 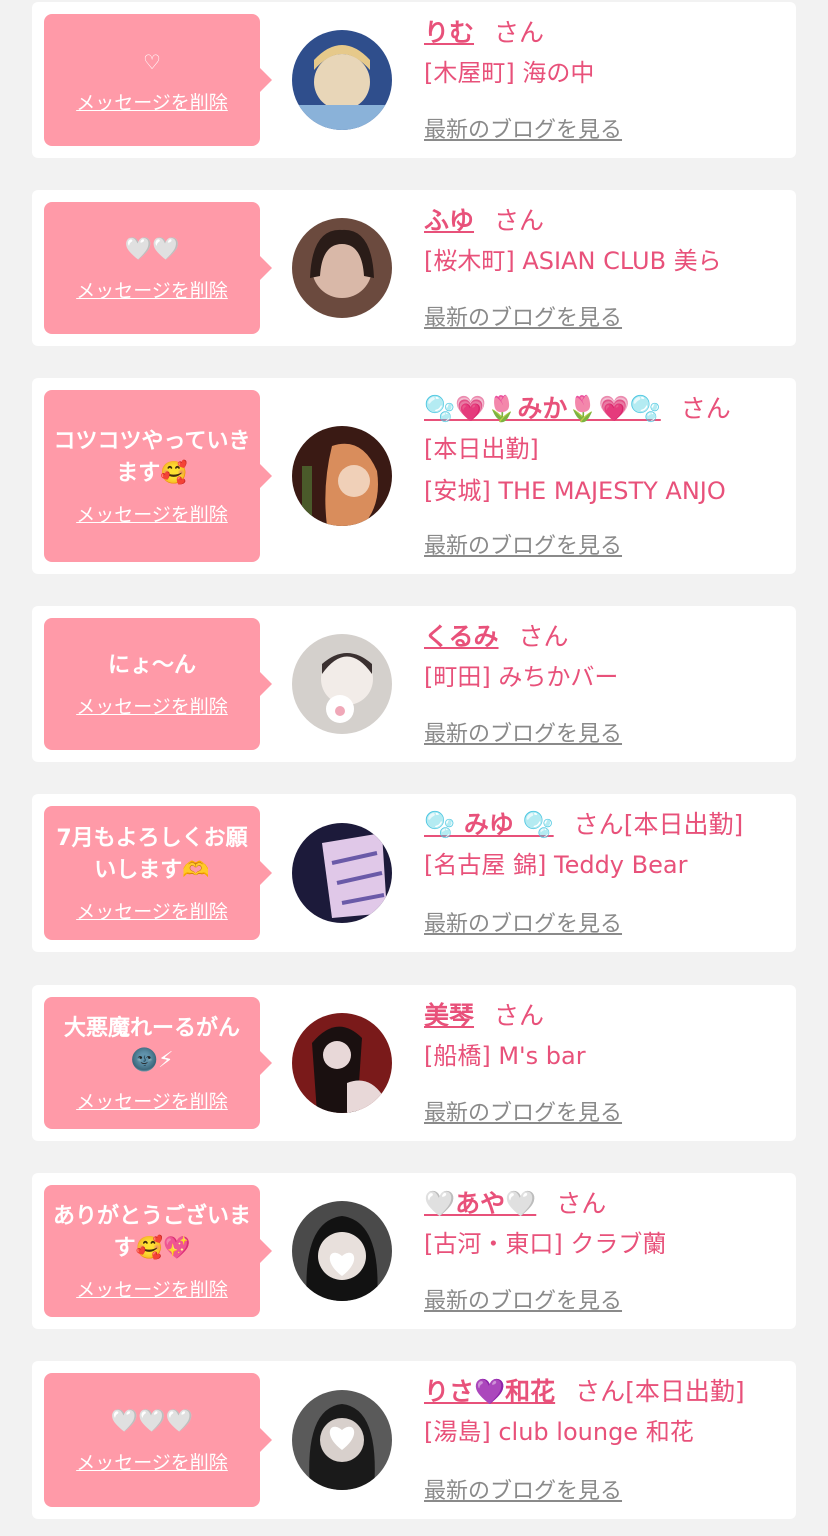 What do you see at coordinates (480, 1203) in the screenshot?
I see `hostess-name-link: 🤍あや🤍` at bounding box center [480, 1203].